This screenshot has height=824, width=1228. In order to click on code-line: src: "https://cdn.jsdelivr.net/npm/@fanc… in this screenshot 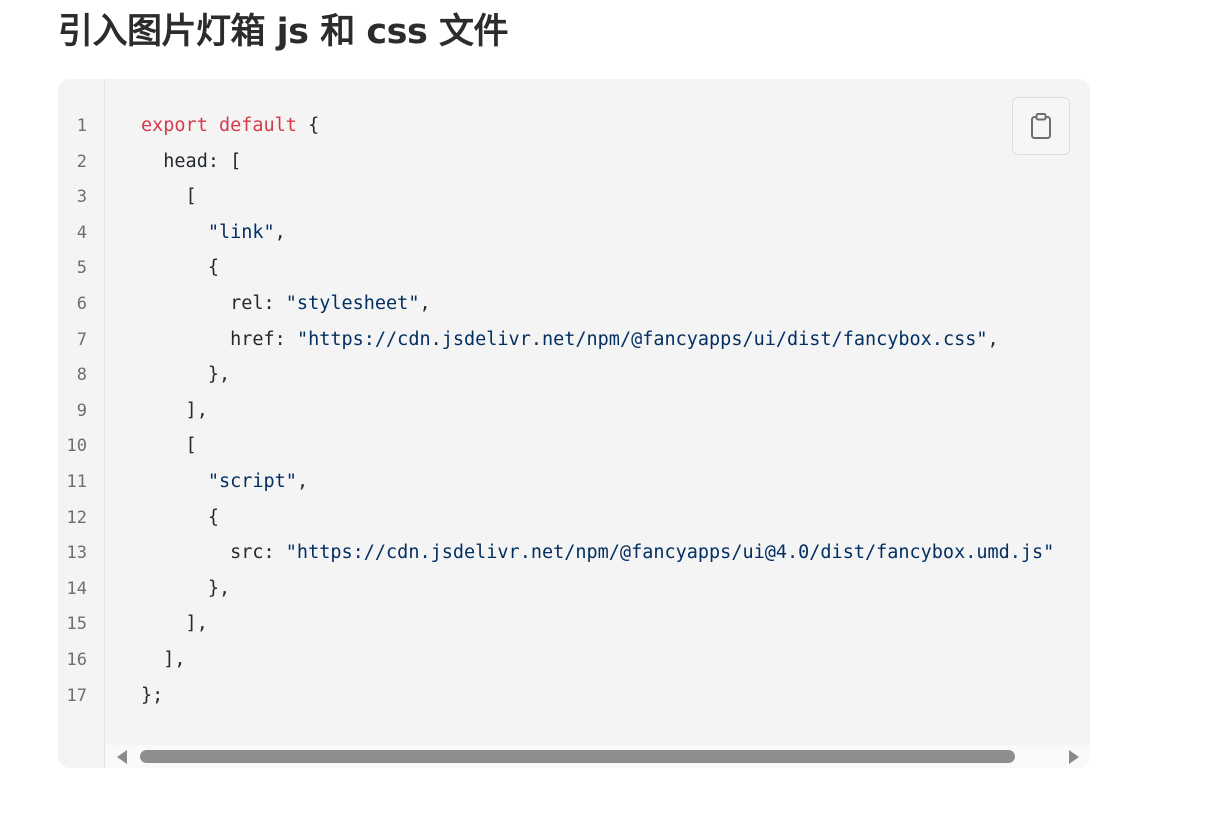, I will do `click(597, 553)`.